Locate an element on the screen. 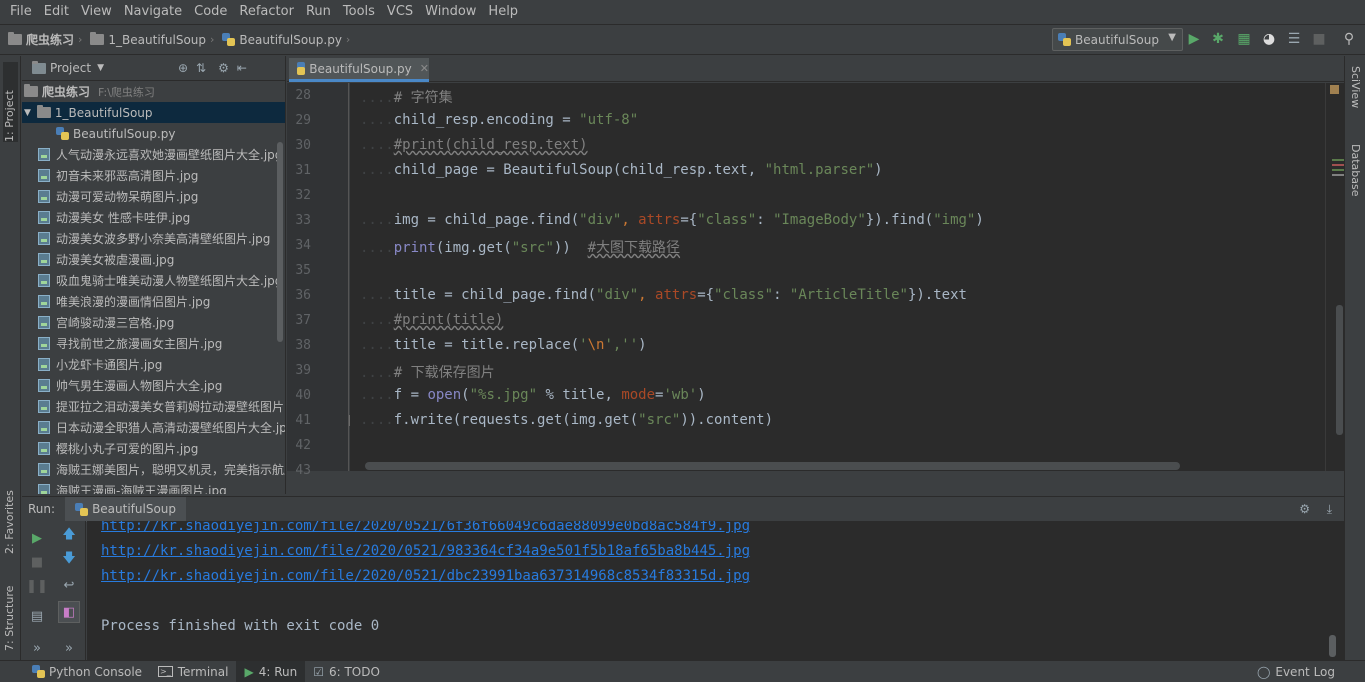 This screenshot has height=682, width=1365. tree-file-item: 寻找前世之旅漫画女主图片.jpg is located at coordinates (153, 343).